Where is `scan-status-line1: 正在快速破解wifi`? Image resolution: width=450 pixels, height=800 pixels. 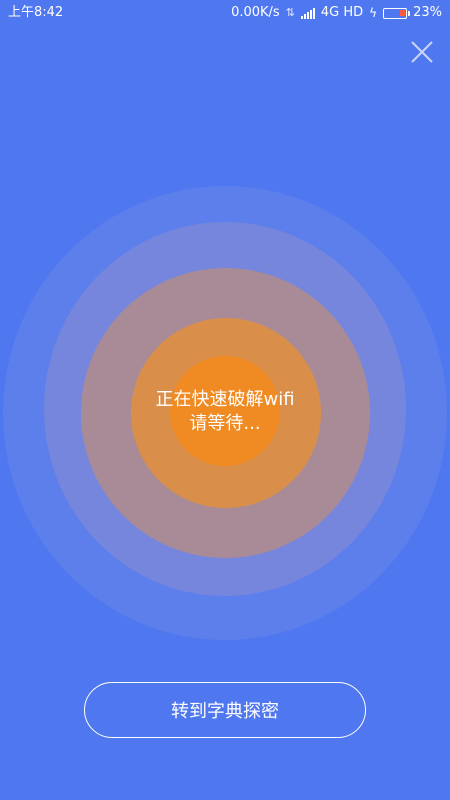 scan-status-line1: 正在快速破解wifi is located at coordinates (225, 399).